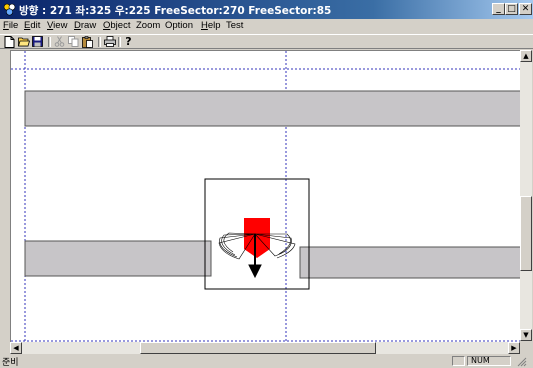  I want to click on cut-button, so click(59, 42).